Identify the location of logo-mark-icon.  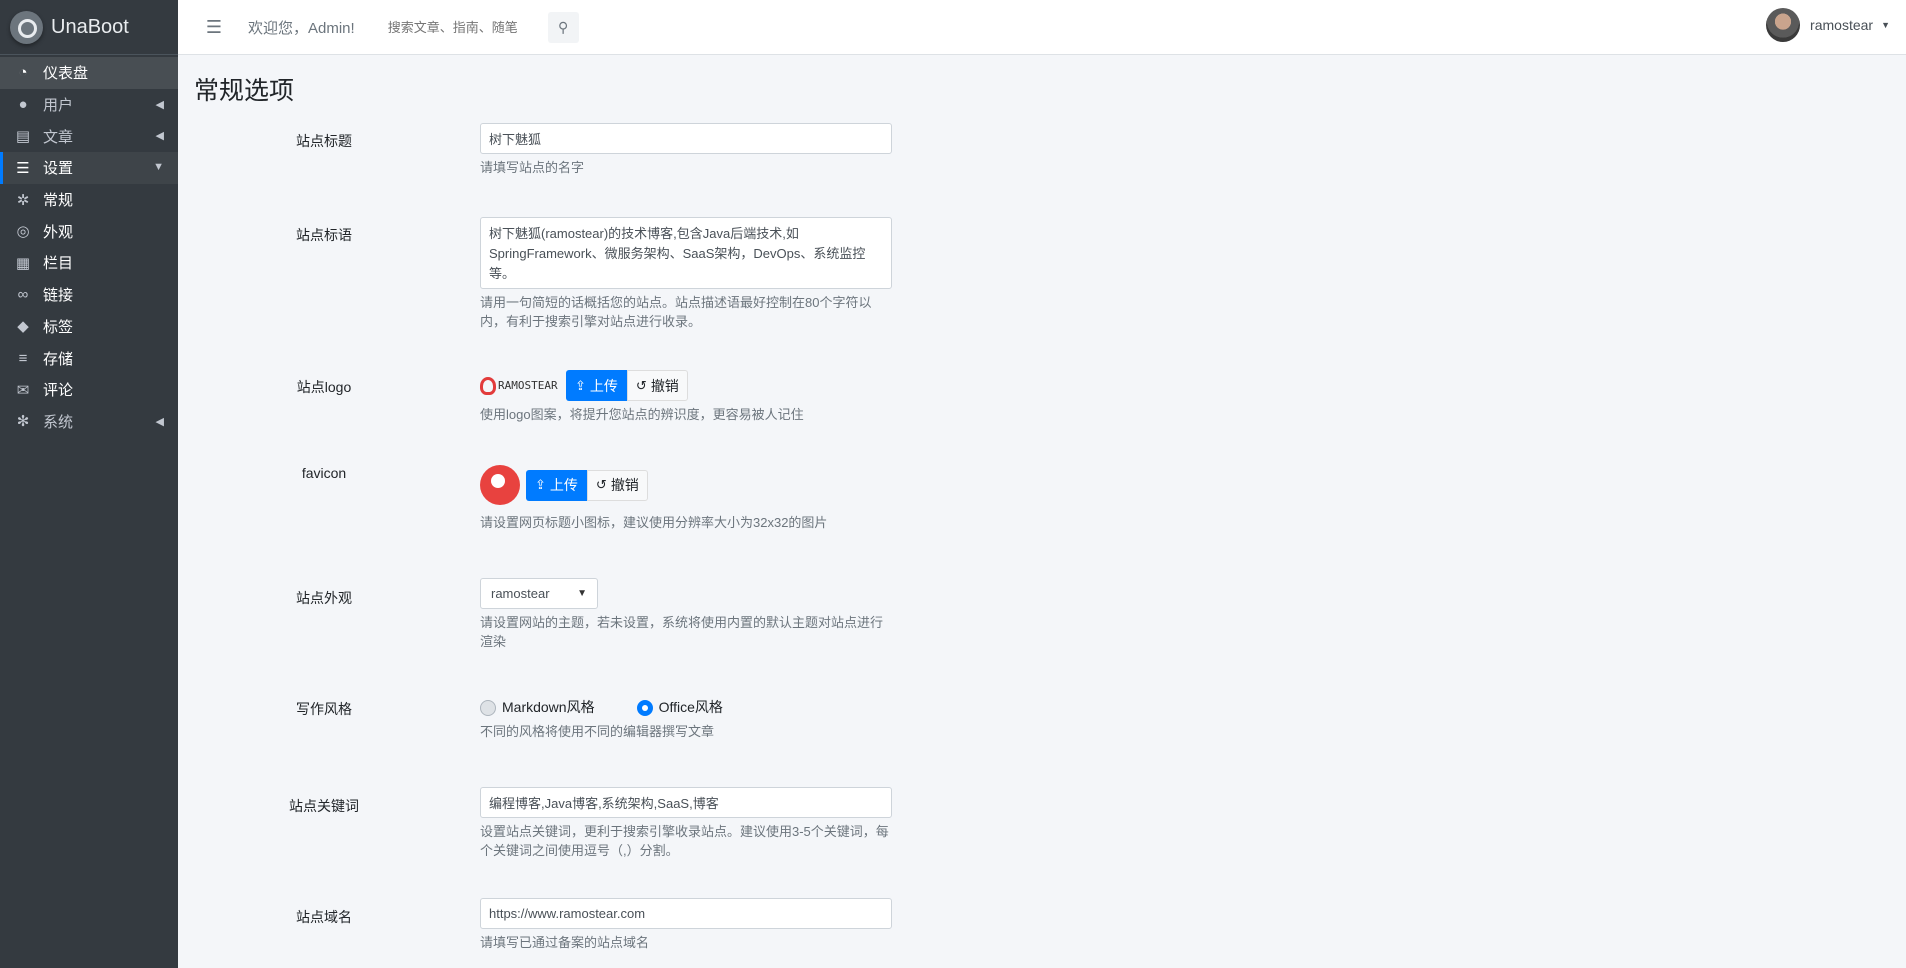
(488, 385).